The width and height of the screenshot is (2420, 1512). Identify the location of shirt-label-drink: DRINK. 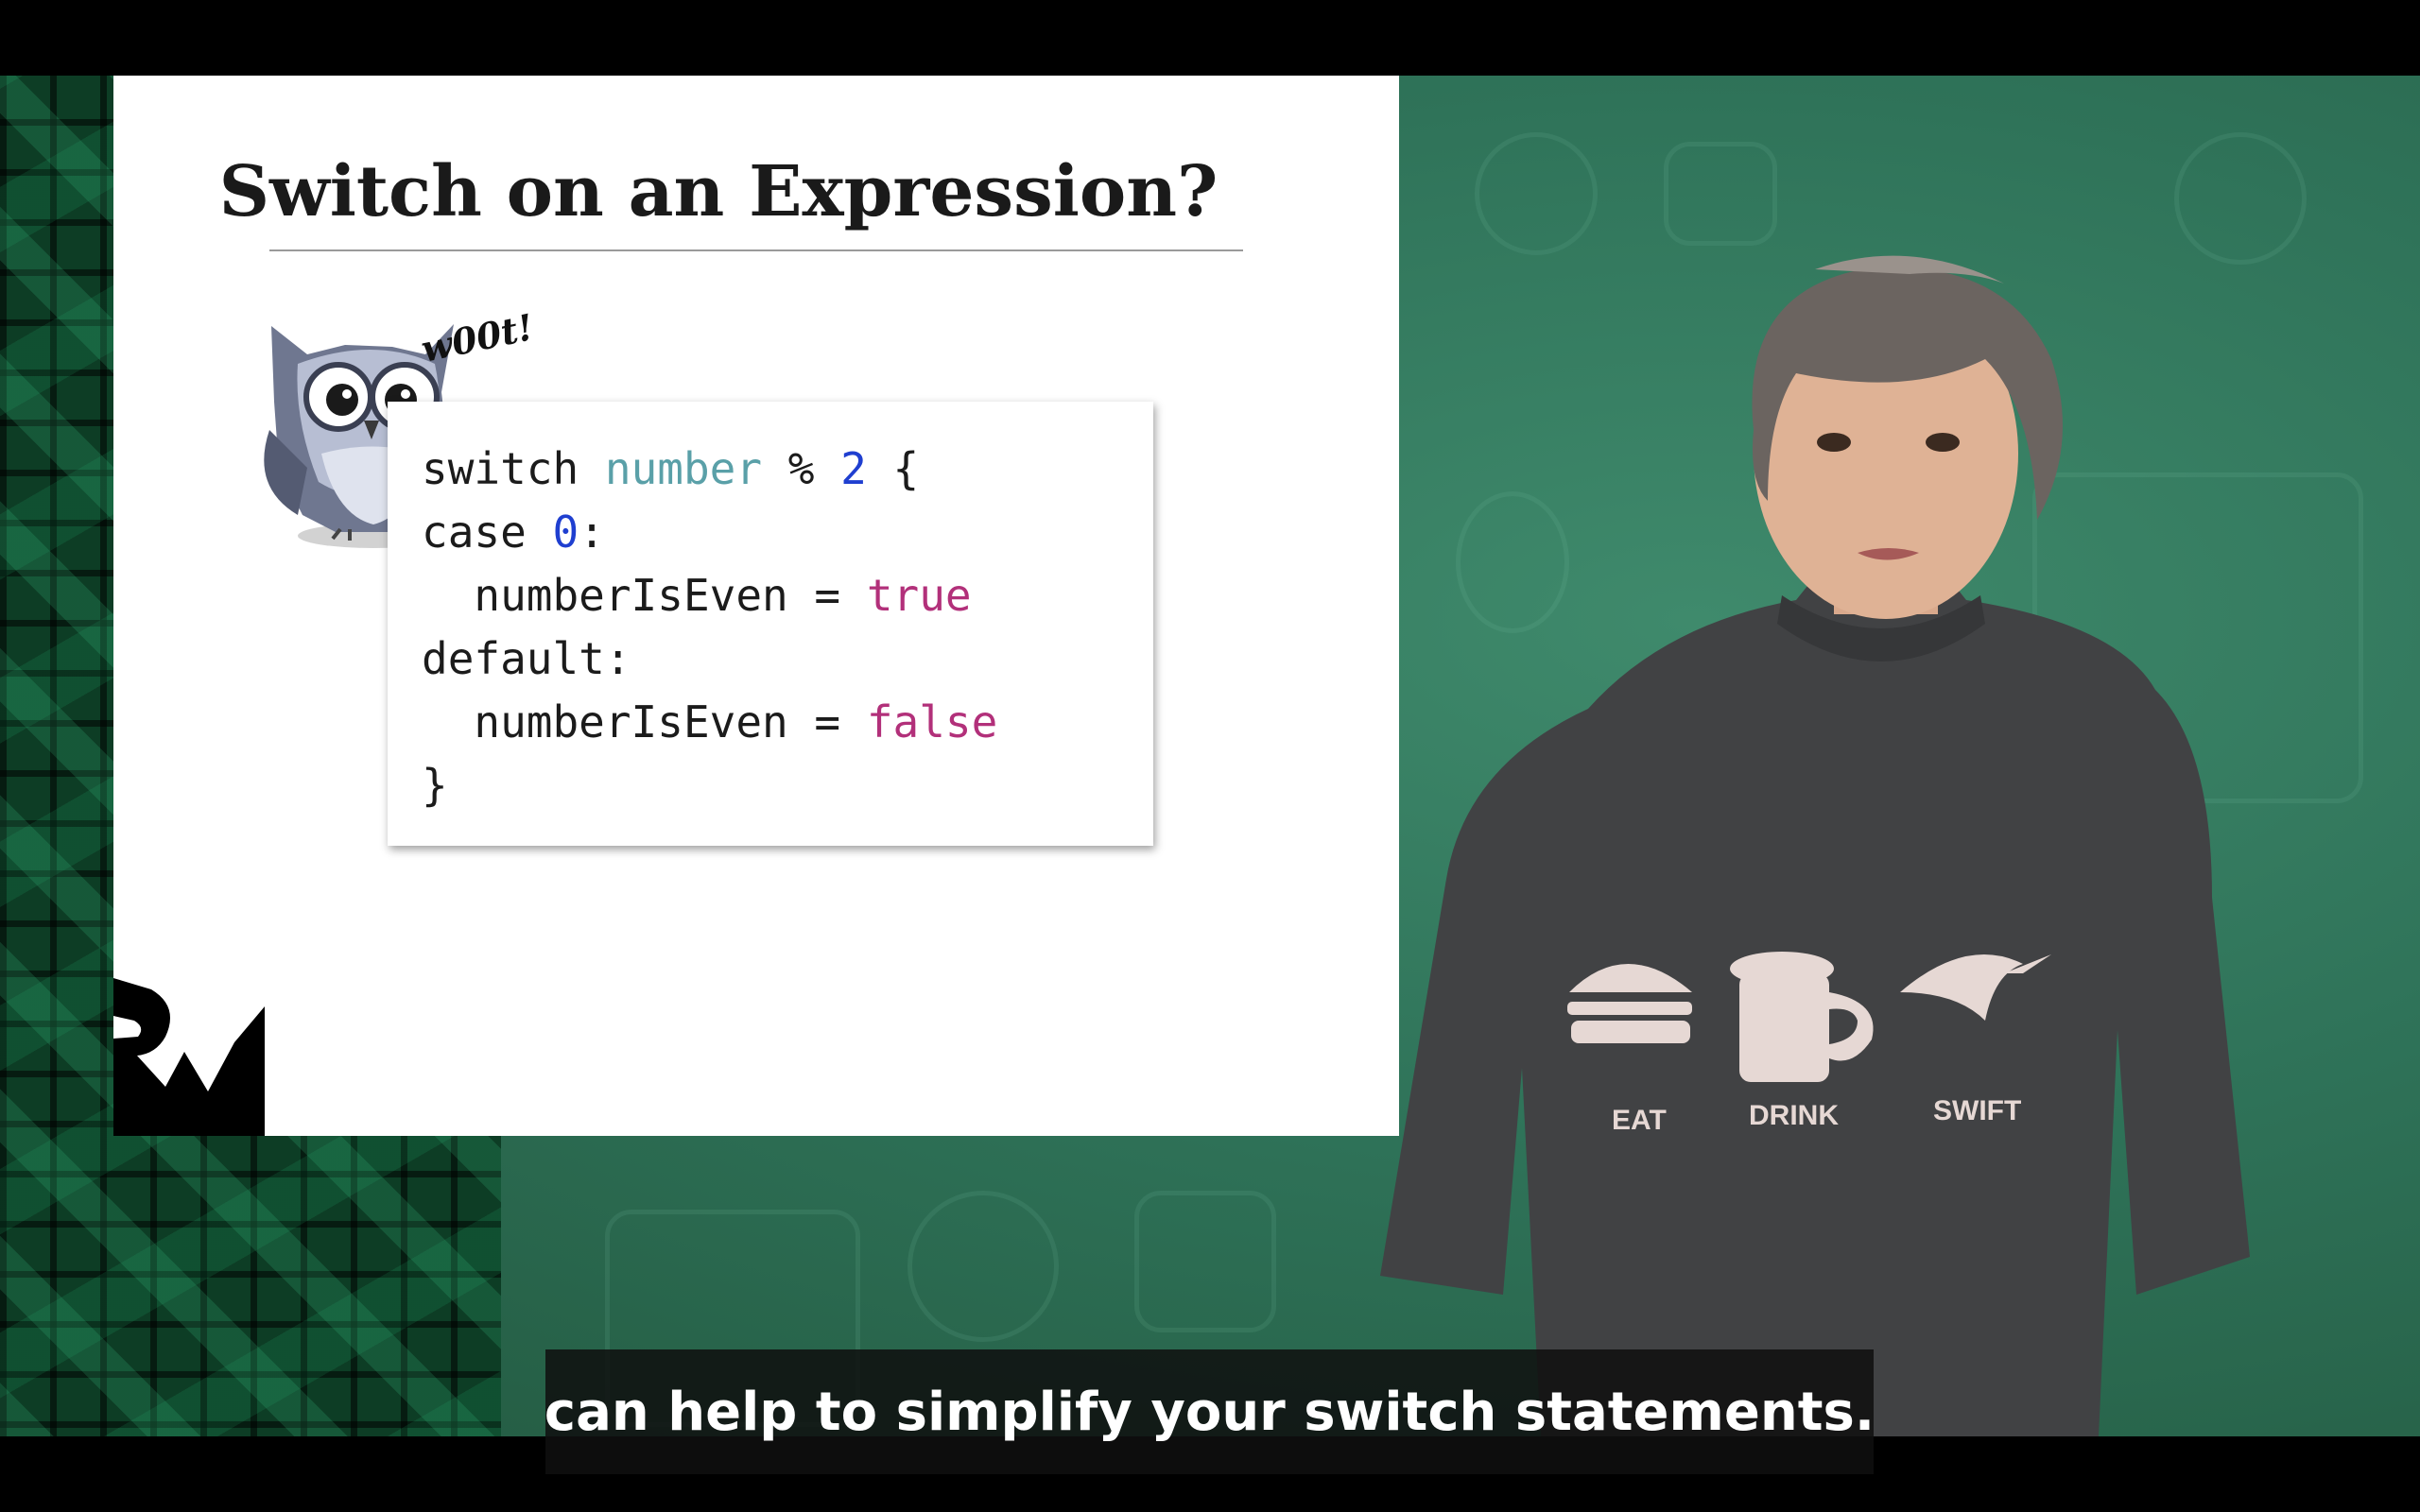
(1794, 1115).